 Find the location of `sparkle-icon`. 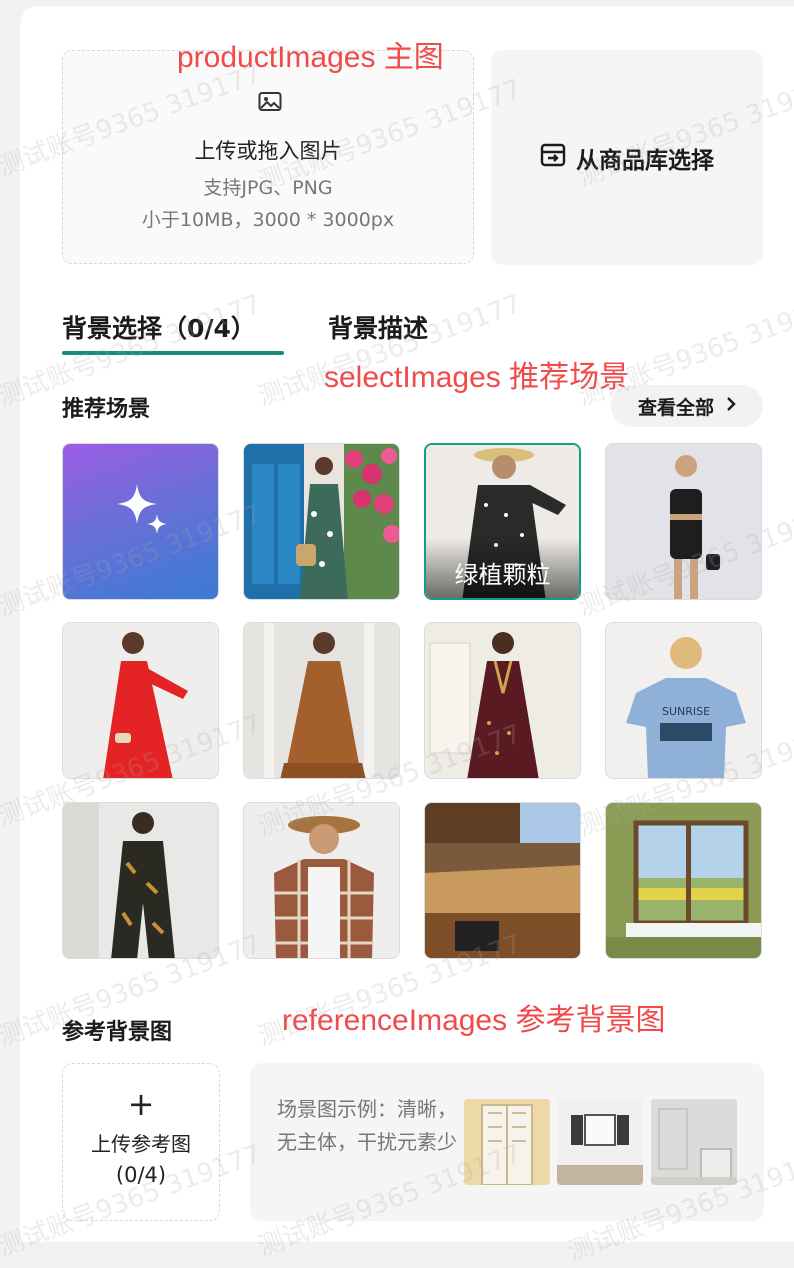

sparkle-icon is located at coordinates (142, 509).